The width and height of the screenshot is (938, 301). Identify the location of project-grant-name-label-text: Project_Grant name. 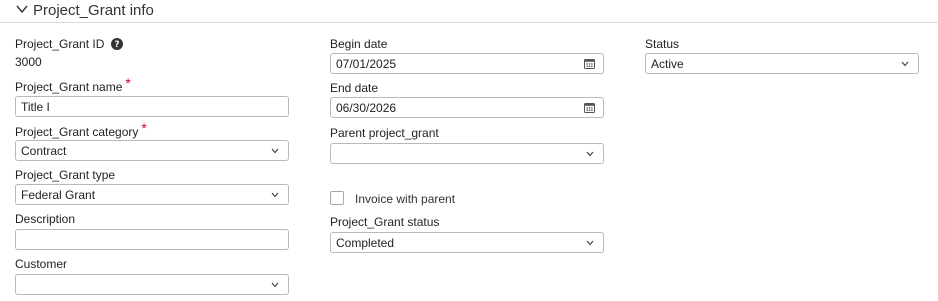
(69, 87).